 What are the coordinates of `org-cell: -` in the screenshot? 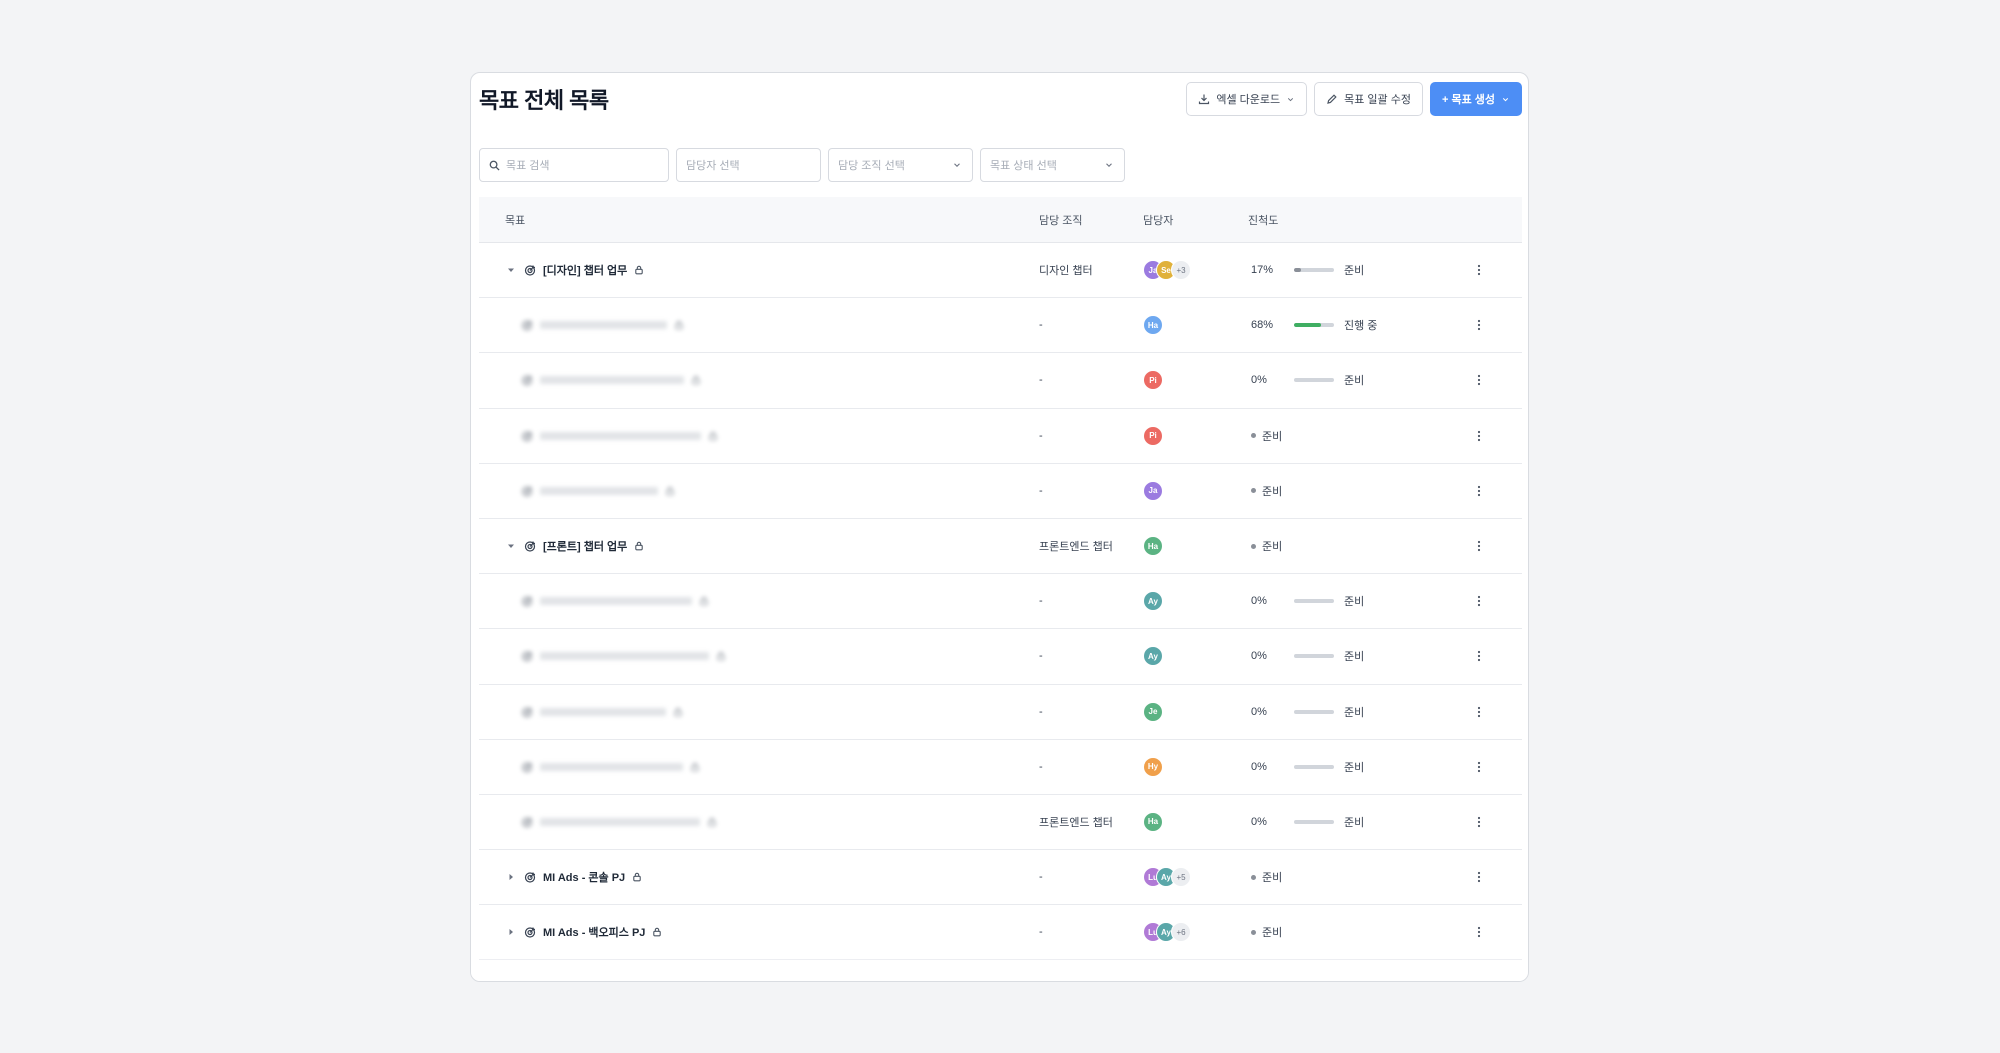 It's located at (1041, 877).